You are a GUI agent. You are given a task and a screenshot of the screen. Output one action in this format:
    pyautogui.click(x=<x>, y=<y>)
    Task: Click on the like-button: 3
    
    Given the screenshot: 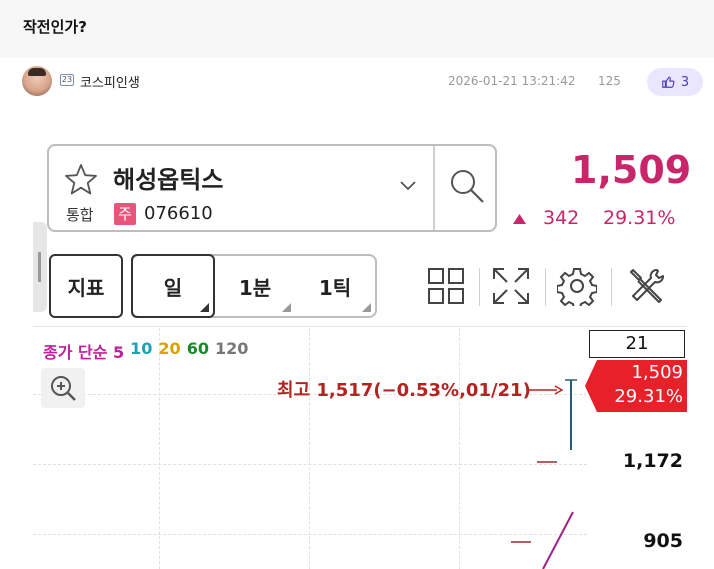 What is the action you would take?
    pyautogui.click(x=675, y=82)
    